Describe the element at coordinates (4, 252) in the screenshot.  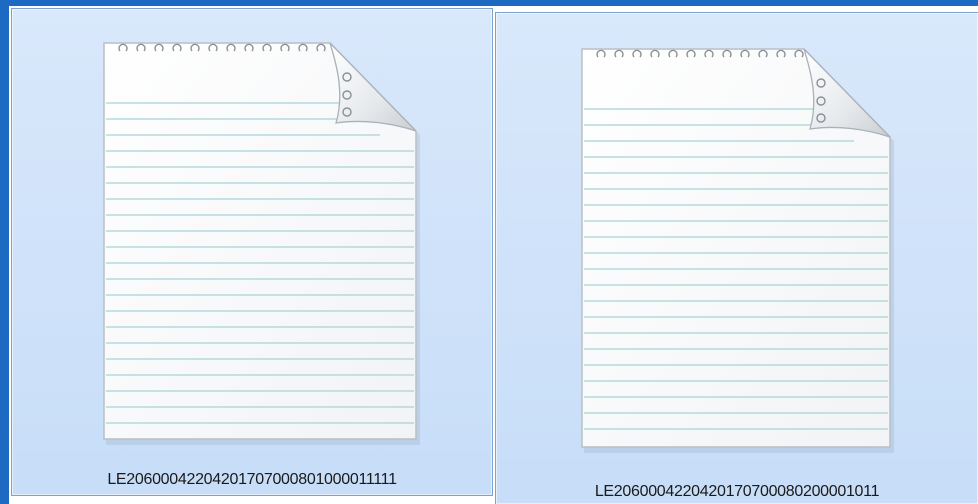
I see `window-frame-left` at that location.